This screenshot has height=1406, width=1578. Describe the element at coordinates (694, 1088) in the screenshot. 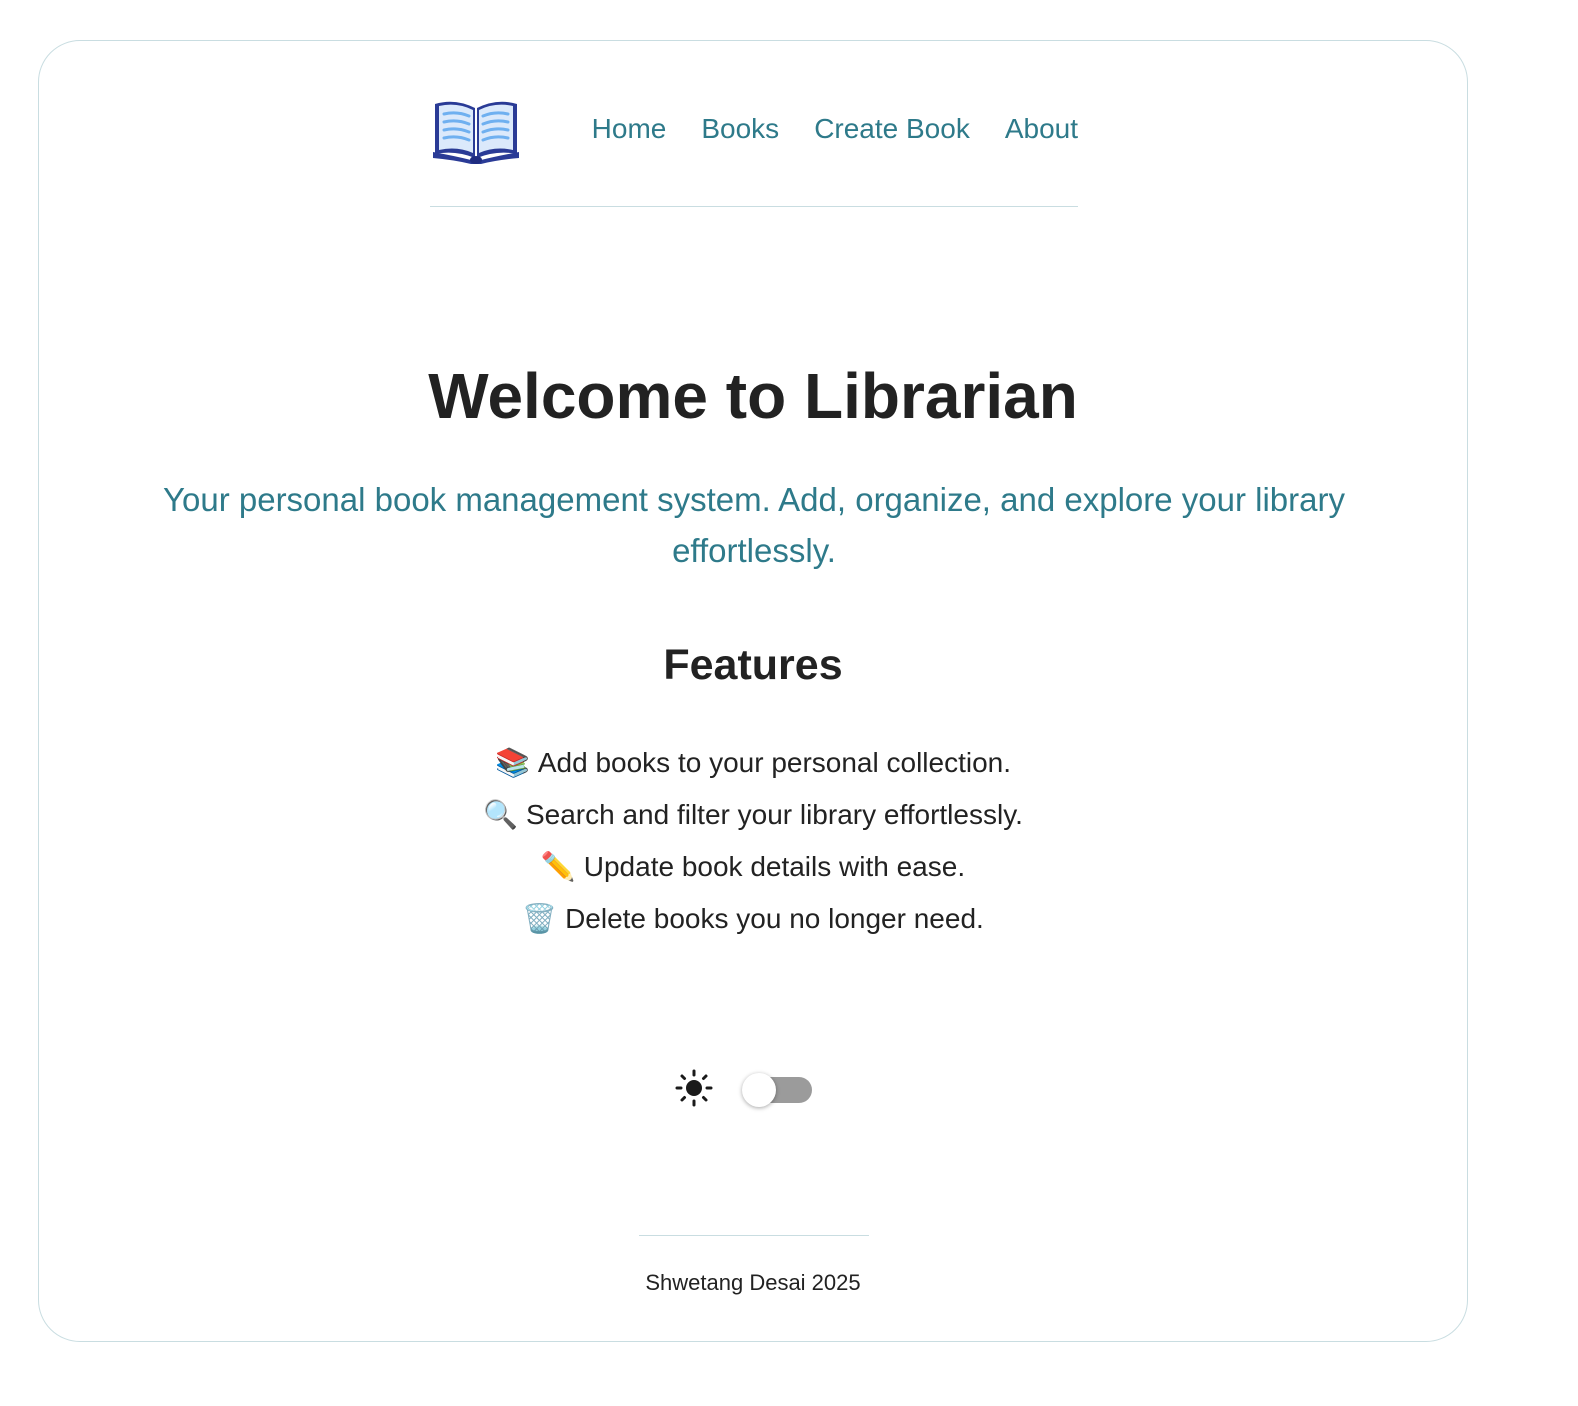

I see `sun-icon` at that location.